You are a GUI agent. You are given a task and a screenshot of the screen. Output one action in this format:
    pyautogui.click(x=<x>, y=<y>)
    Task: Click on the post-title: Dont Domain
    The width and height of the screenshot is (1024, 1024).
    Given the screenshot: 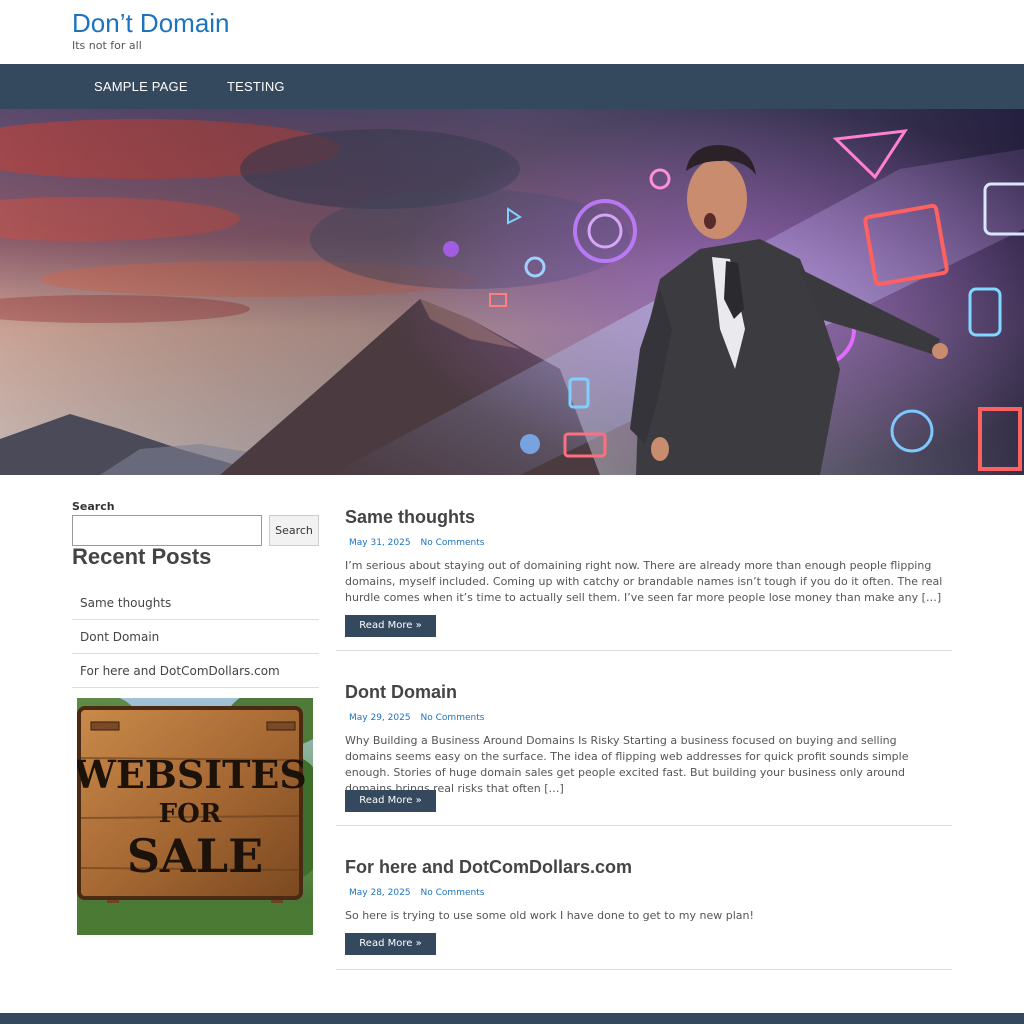 What is the action you would take?
    pyautogui.click(x=401, y=692)
    